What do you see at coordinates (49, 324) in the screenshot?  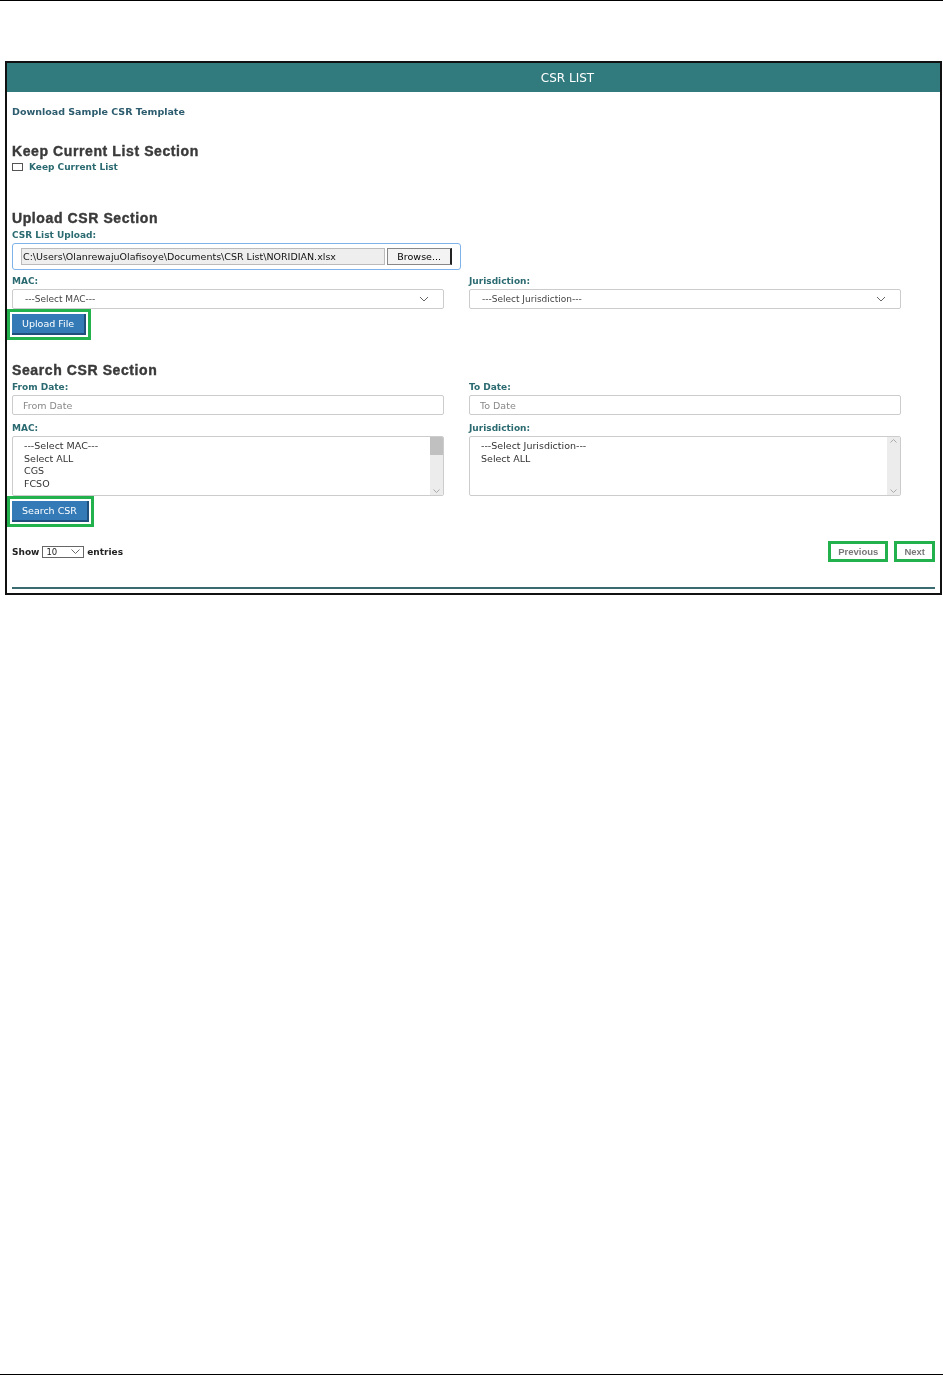 I see `upload-file-button: Upload File` at bounding box center [49, 324].